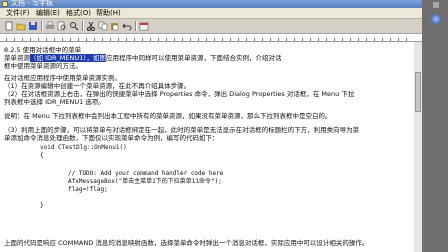  Describe the element at coordinates (211, 26) in the screenshot. I see `toolbar` at that location.